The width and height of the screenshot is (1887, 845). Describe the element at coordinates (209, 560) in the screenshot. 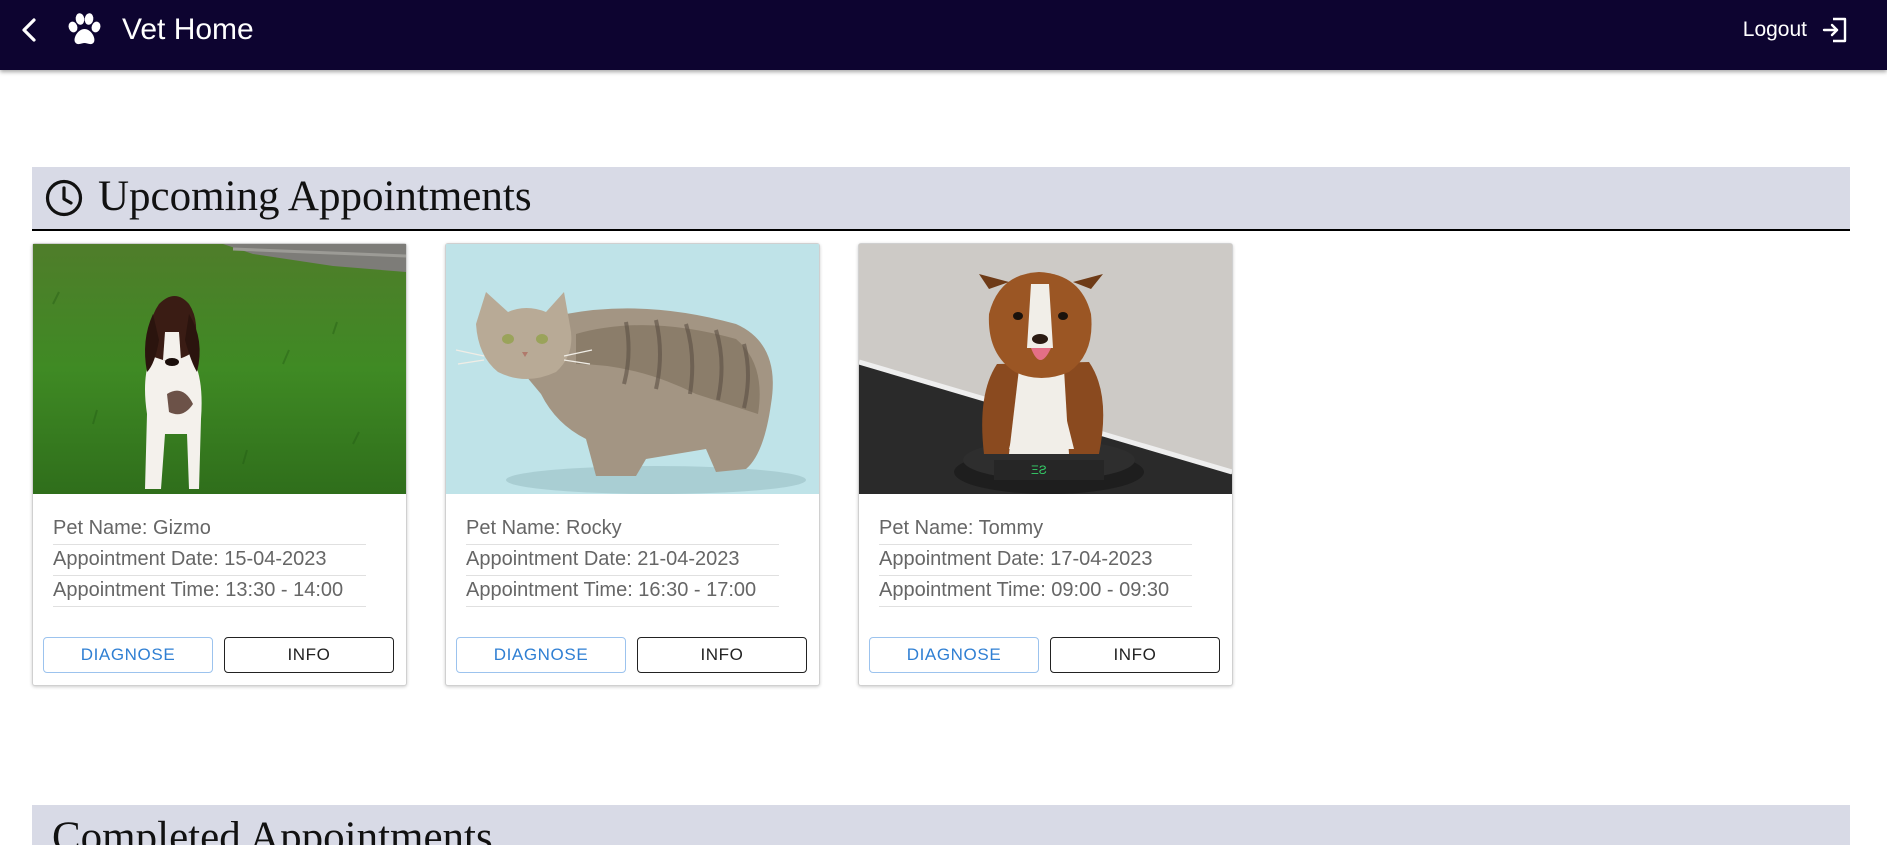

I see `appointment-date: Appointment Date: 15-04-2023` at that location.